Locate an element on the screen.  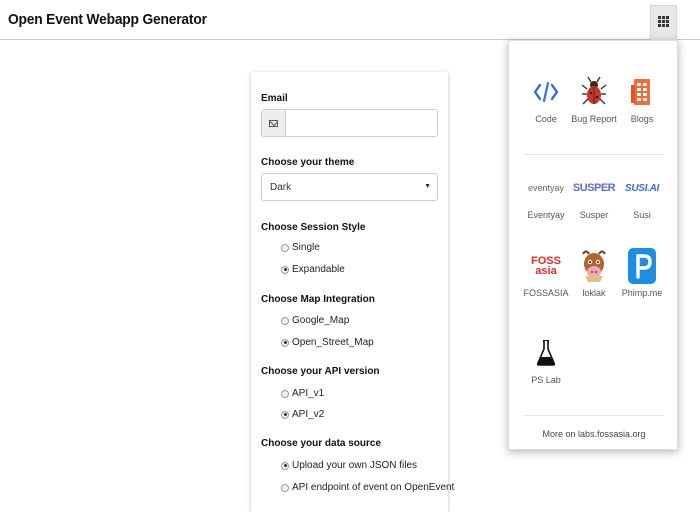
radio-open-street-map: Open_Street_Map is located at coordinates (327, 342).